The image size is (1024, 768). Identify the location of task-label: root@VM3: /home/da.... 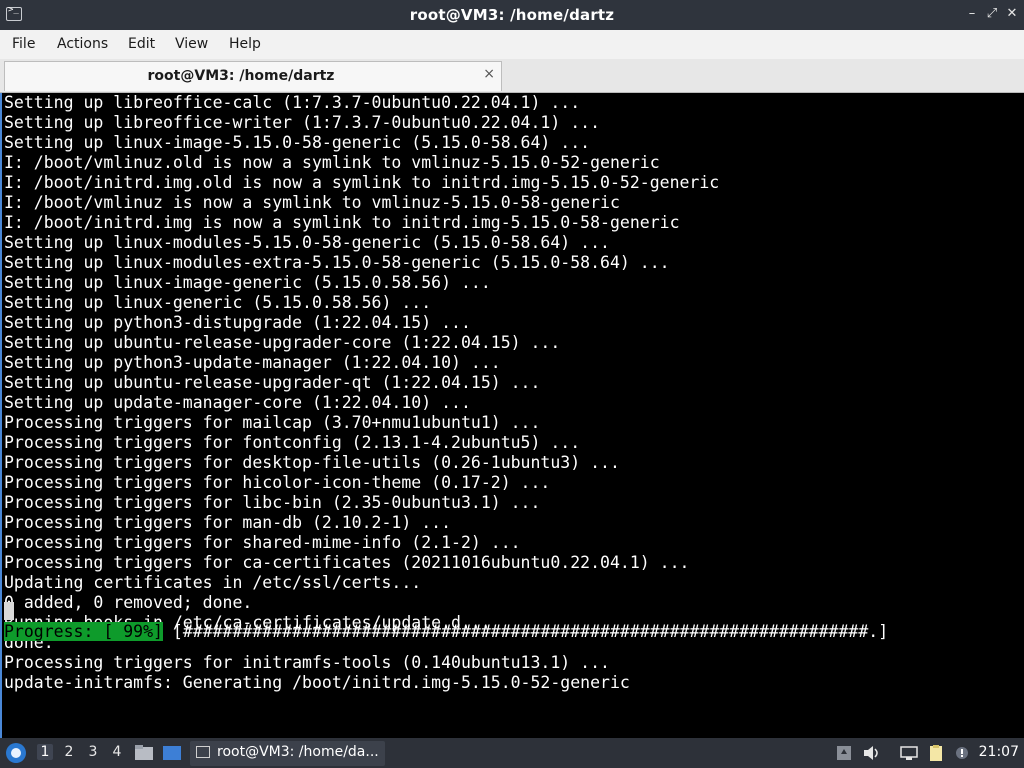
(298, 752).